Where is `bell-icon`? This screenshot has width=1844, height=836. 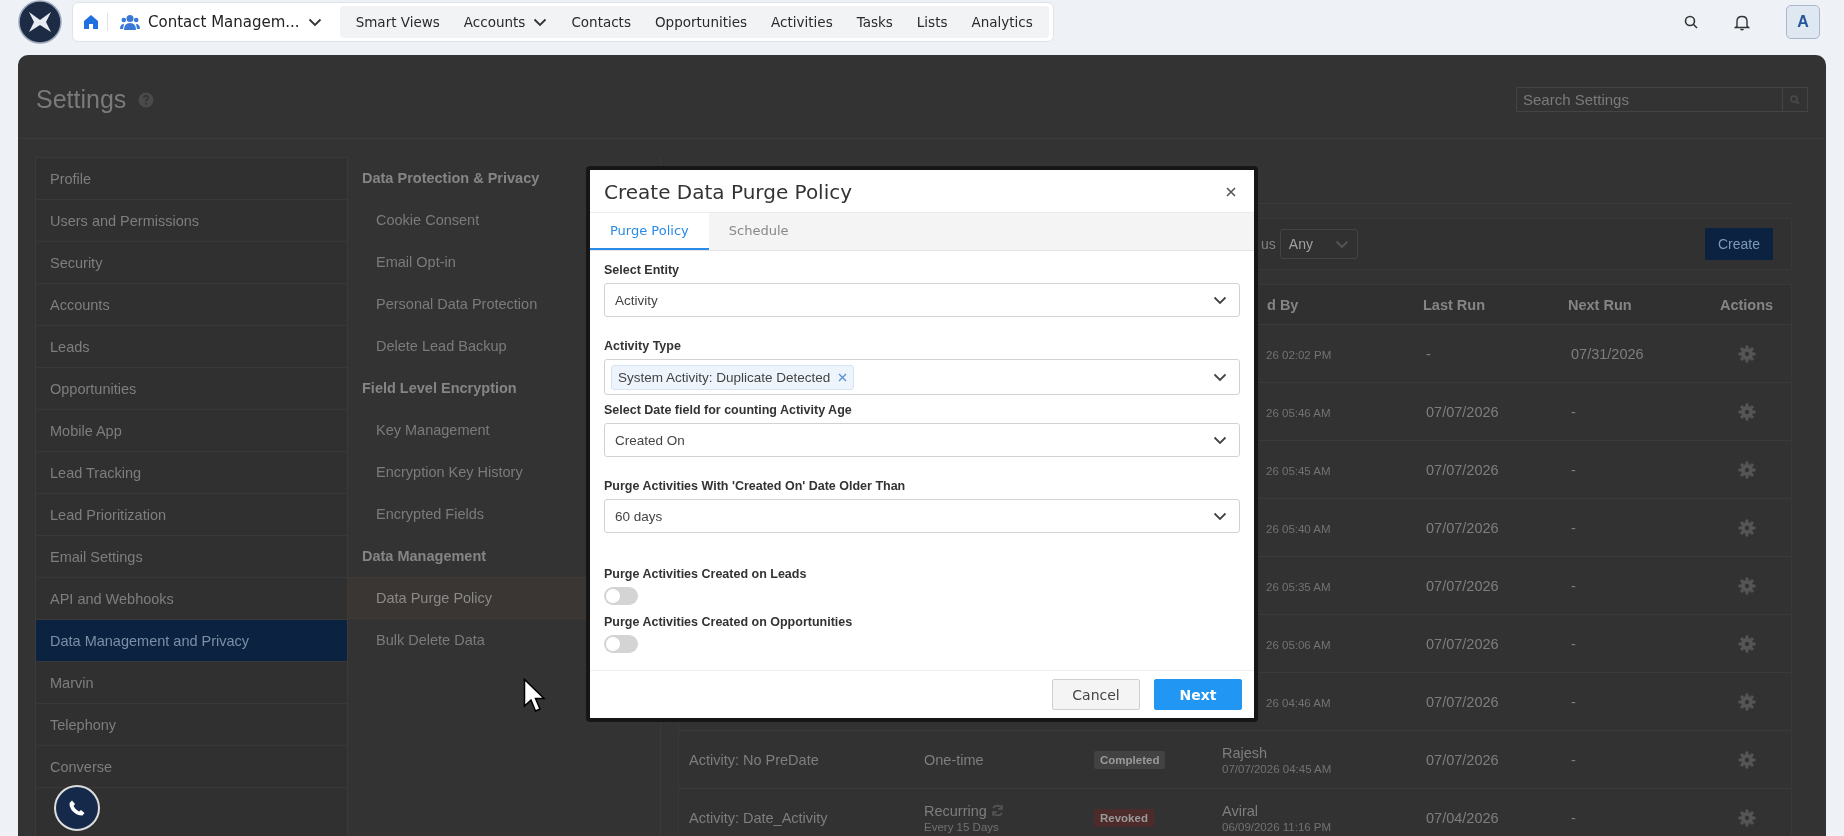 bell-icon is located at coordinates (1742, 22).